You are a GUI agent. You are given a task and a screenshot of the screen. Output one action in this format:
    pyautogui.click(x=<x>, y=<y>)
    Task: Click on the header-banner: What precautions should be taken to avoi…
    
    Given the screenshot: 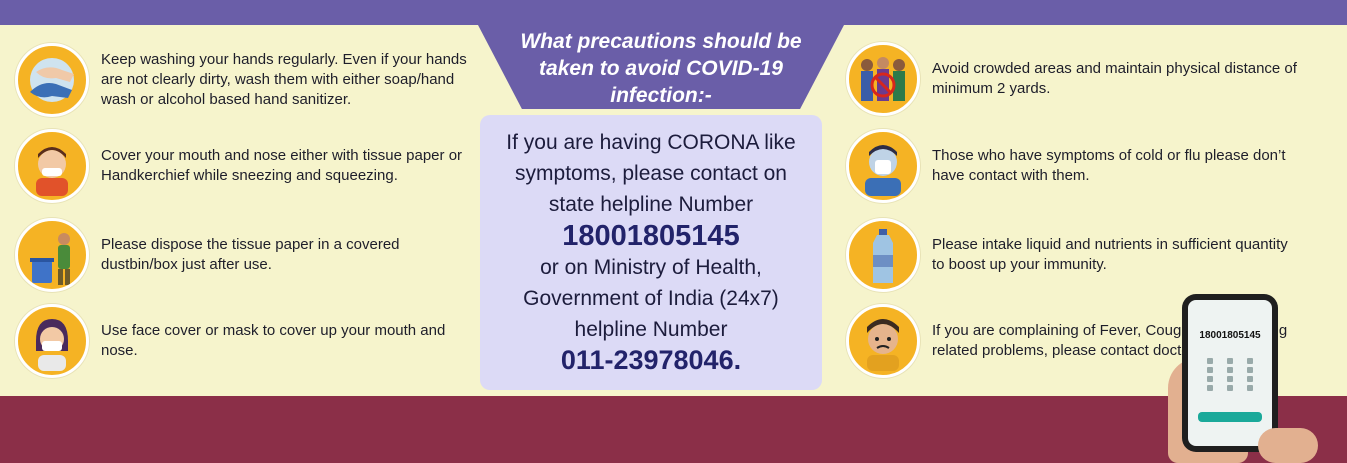 What is the action you would take?
    pyautogui.click(x=661, y=67)
    